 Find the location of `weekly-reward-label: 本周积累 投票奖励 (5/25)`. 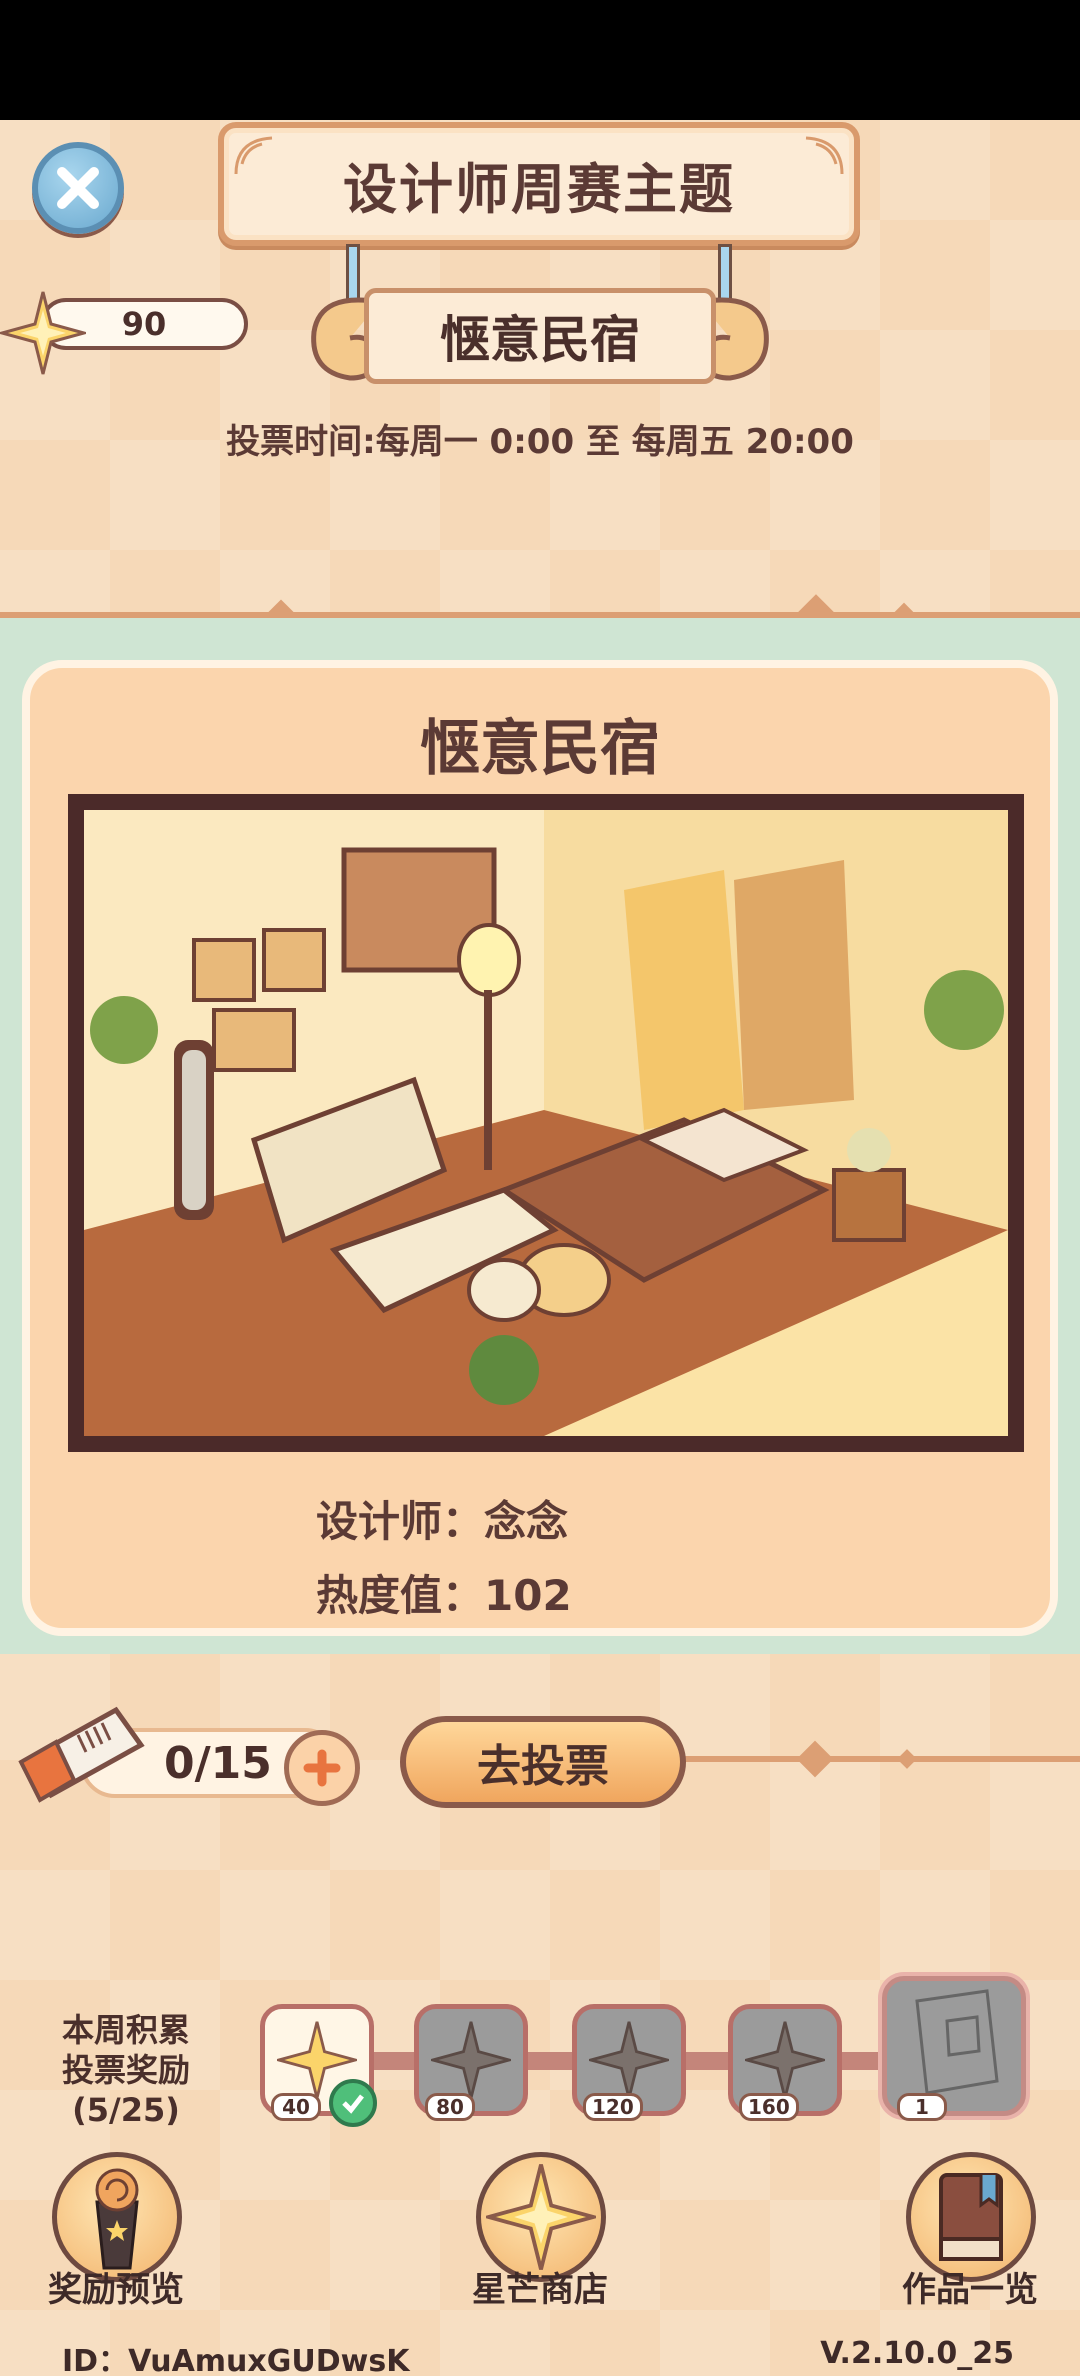

weekly-reward-label: 本周积累 投票奖励 (5/25) is located at coordinates (126, 2070).